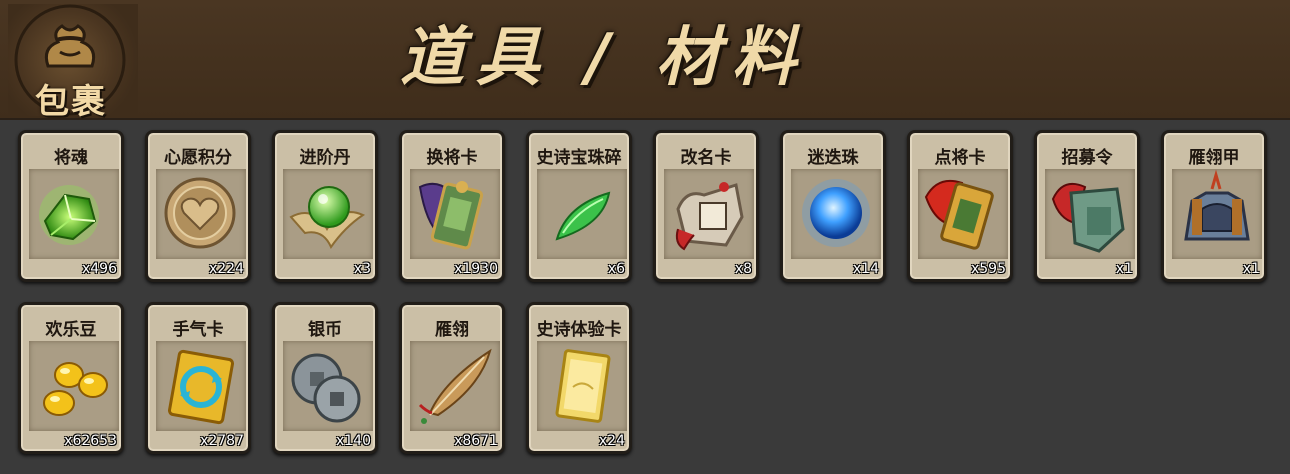  What do you see at coordinates (616, 269) in the screenshot?
I see `item-count: x6` at bounding box center [616, 269].